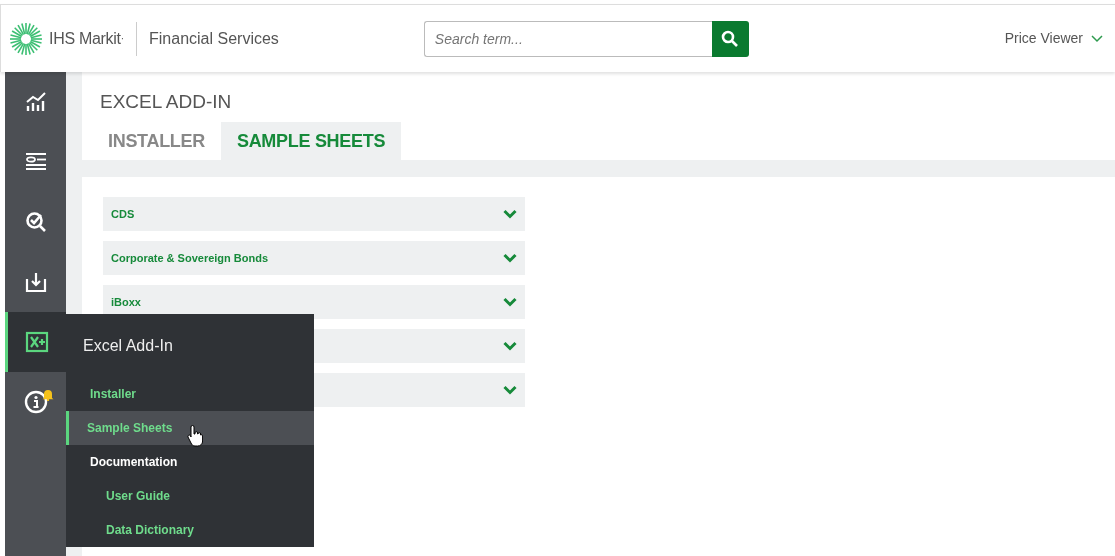  What do you see at coordinates (160, 141) in the screenshot?
I see `tab: INSTALLER` at bounding box center [160, 141].